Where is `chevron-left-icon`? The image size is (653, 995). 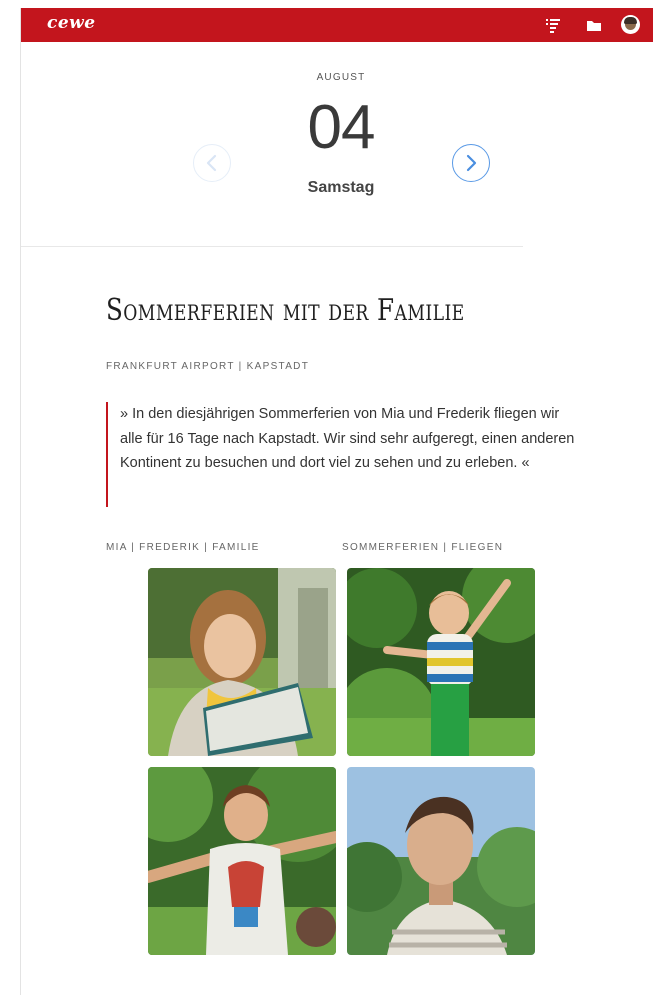
chevron-left-icon is located at coordinates (211, 163).